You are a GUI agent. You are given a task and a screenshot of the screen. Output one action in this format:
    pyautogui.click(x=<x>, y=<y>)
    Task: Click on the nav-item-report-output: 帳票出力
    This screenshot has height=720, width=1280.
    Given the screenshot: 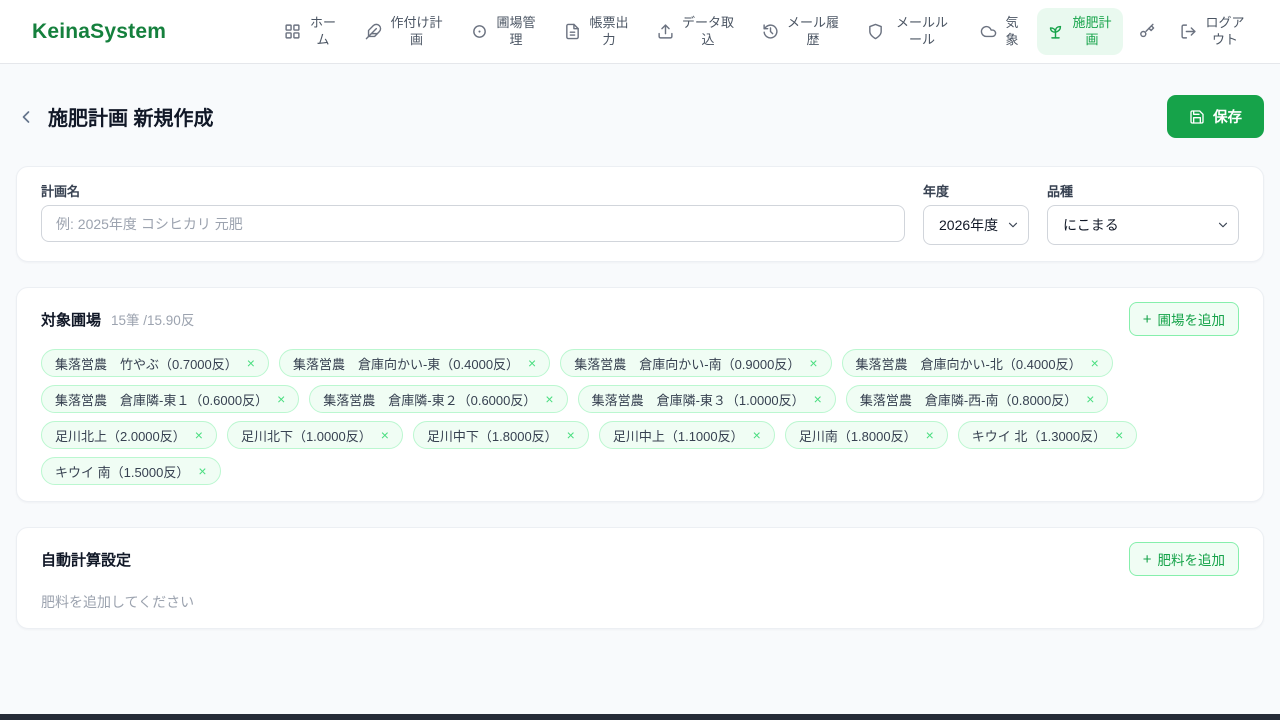 What is the action you would take?
    pyautogui.click(x=597, y=32)
    